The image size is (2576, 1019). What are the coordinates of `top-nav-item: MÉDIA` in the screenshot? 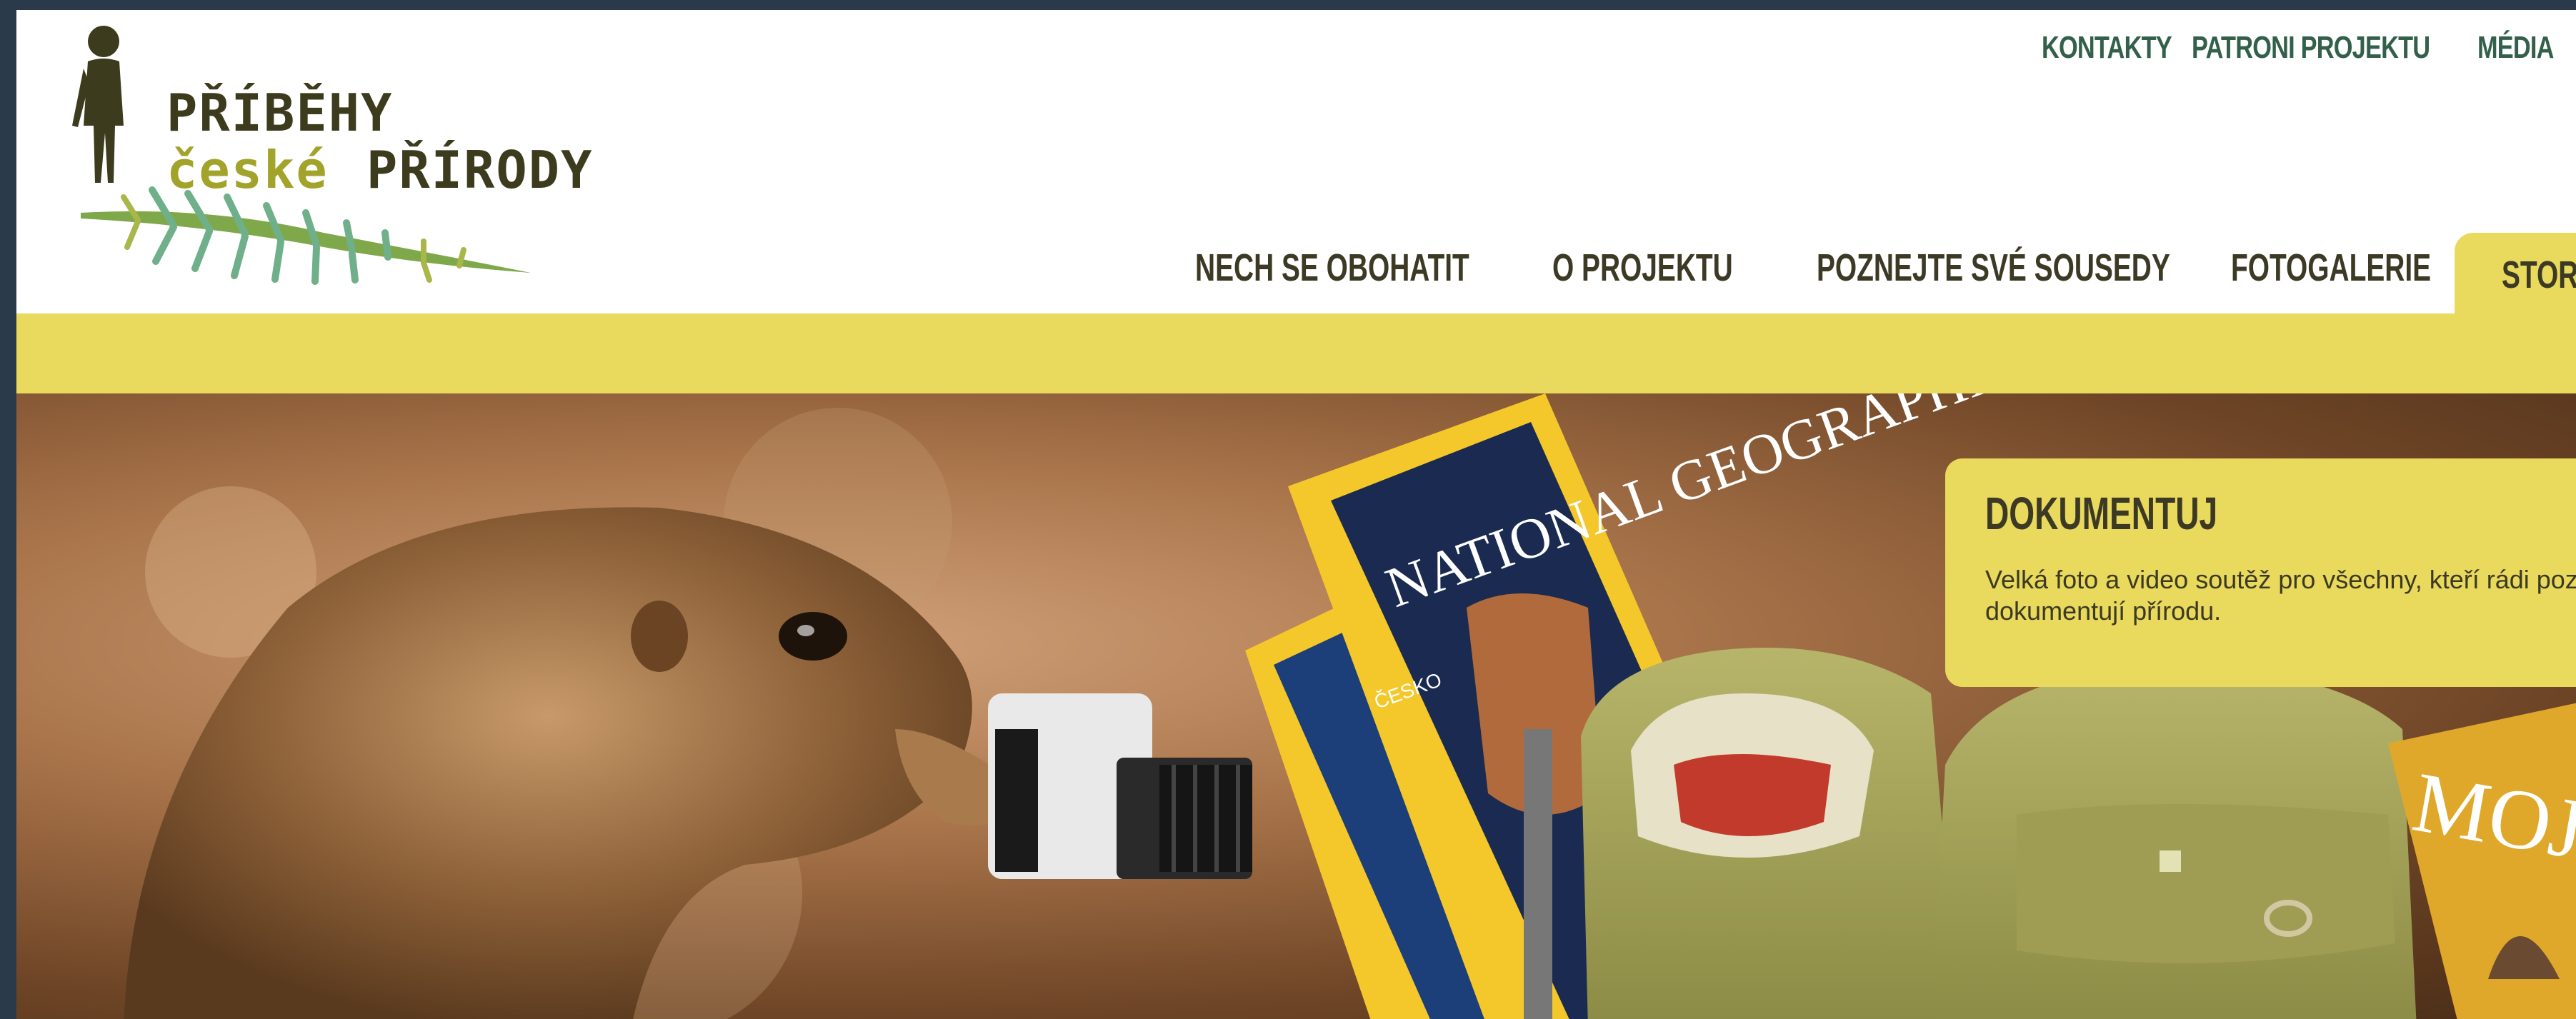 It's located at (2526, 55).